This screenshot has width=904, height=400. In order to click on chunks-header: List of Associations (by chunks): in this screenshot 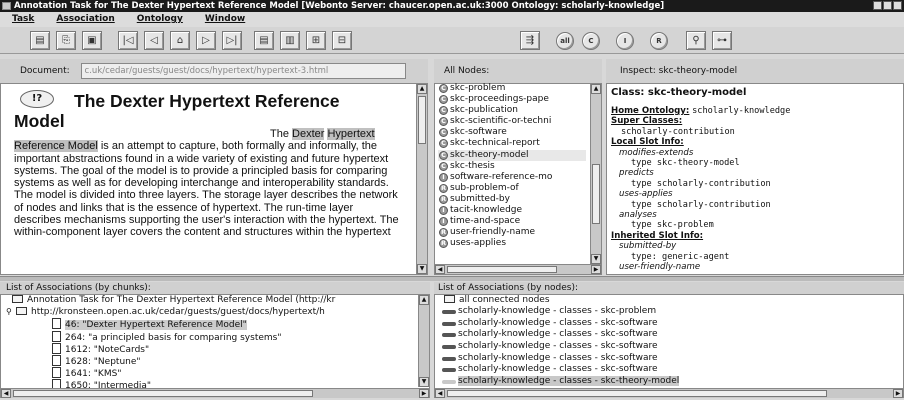, I will do `click(215, 288)`.